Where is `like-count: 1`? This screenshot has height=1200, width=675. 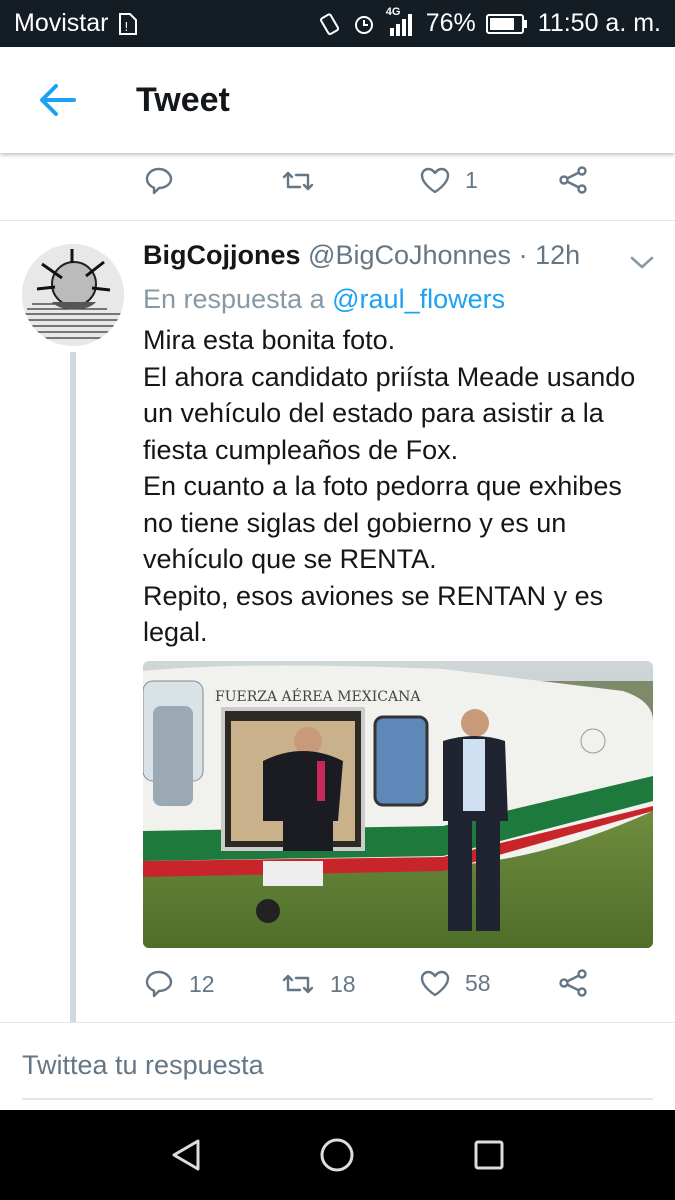 like-count: 1 is located at coordinates (471, 179).